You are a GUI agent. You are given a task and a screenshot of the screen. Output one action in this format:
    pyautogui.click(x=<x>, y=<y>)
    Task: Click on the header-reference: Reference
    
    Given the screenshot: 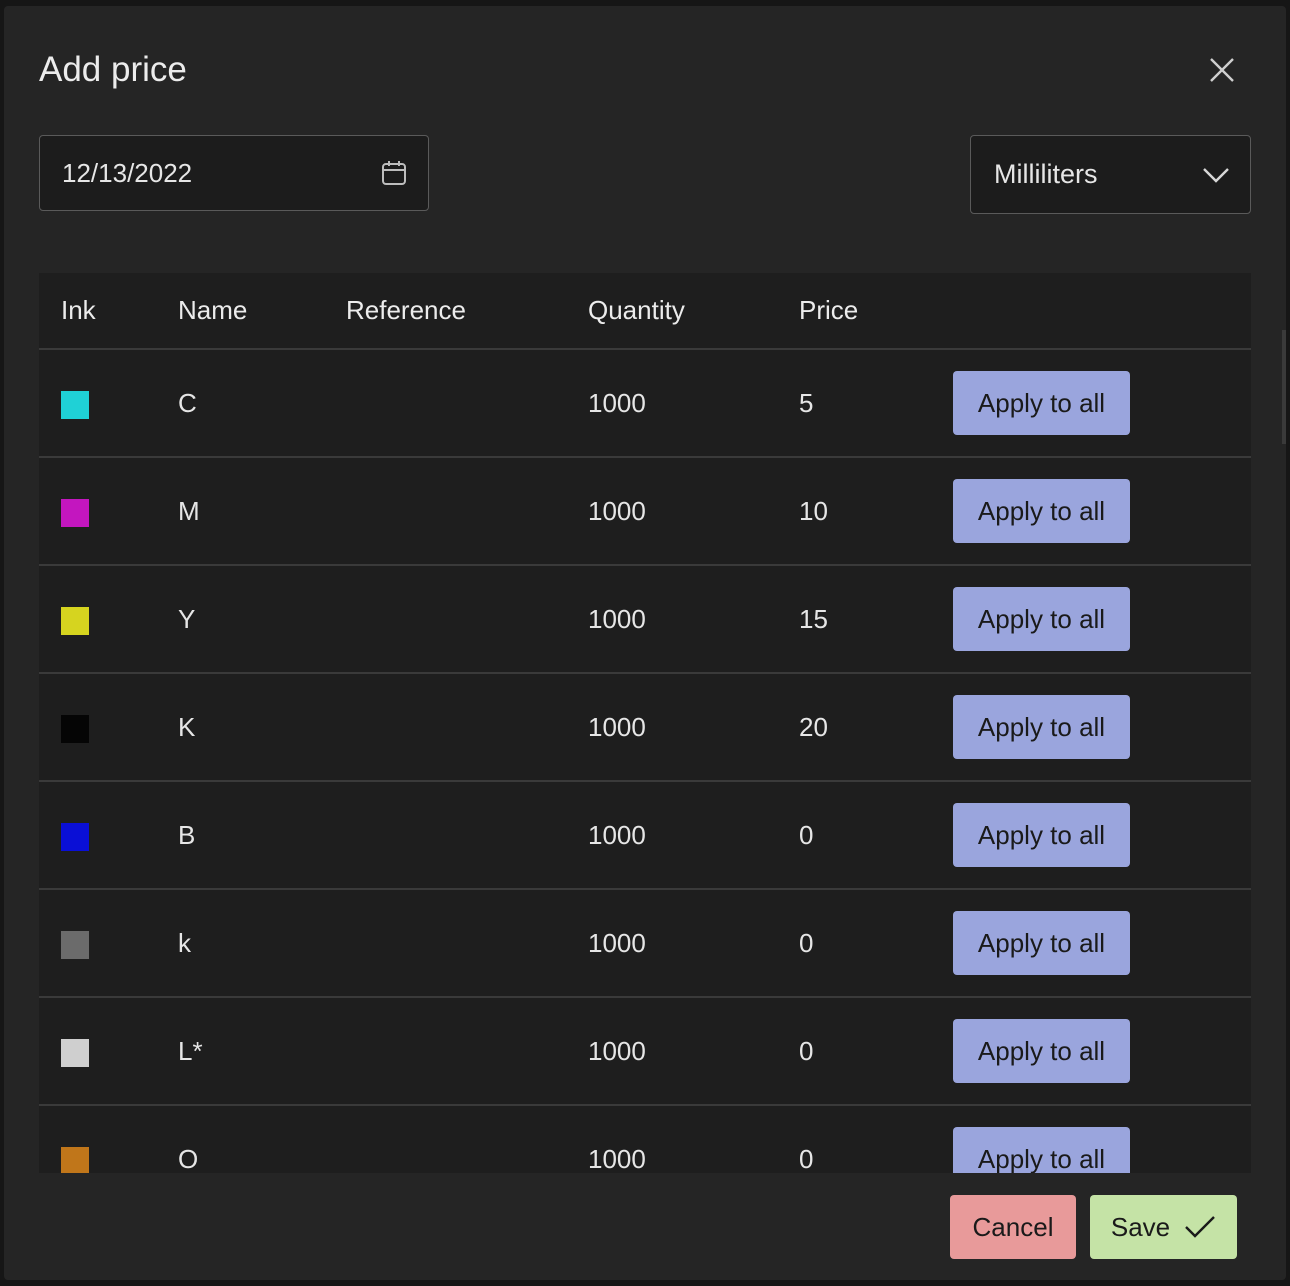 What is the action you would take?
    pyautogui.click(x=406, y=310)
    